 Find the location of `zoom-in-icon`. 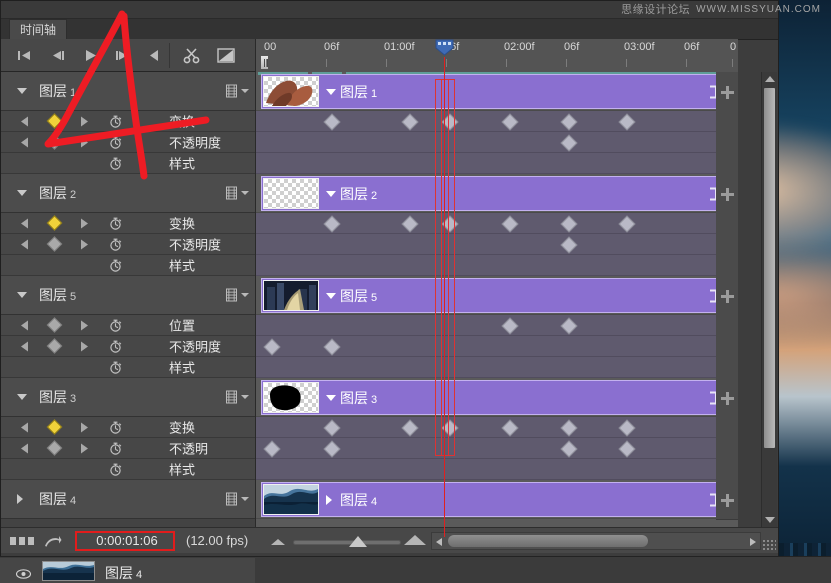

zoom-in-icon is located at coordinates (415, 540).